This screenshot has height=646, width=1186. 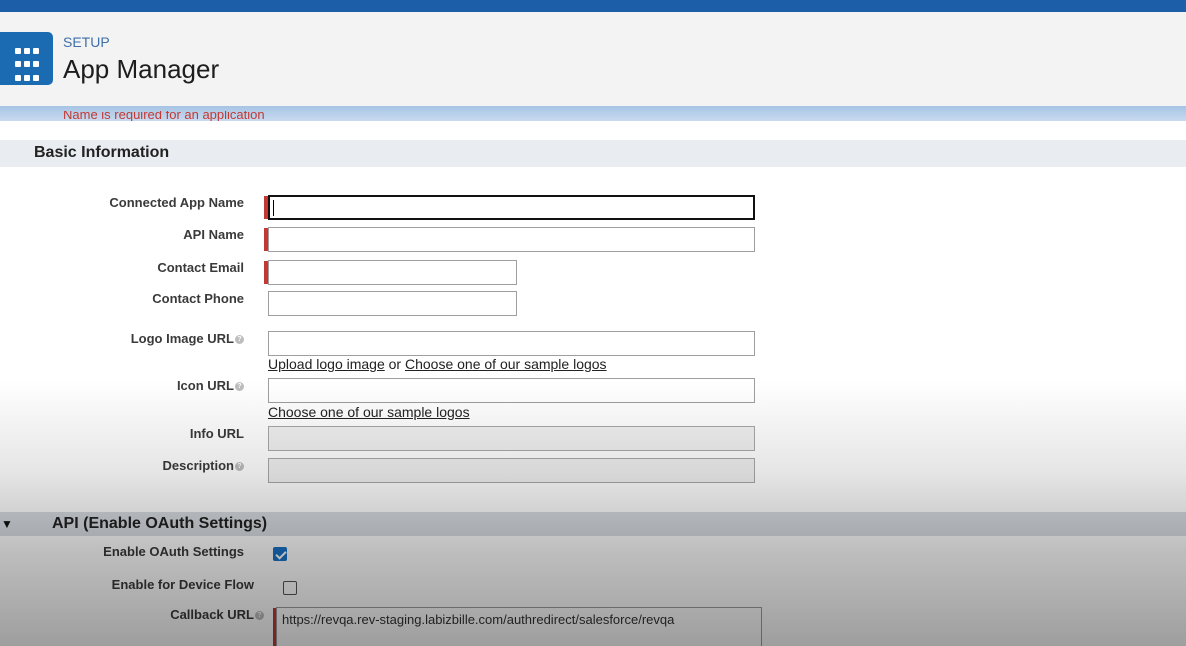 What do you see at coordinates (198, 298) in the screenshot?
I see `contact-phone-label: Contact Phone` at bounding box center [198, 298].